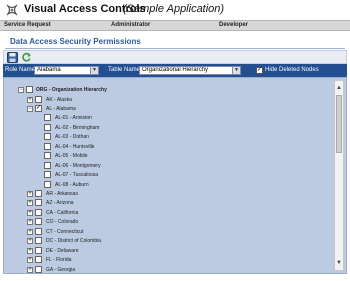 The width and height of the screenshot is (350, 281). What do you see at coordinates (20, 70) in the screenshot?
I see `role-name-label: Role Name` at bounding box center [20, 70].